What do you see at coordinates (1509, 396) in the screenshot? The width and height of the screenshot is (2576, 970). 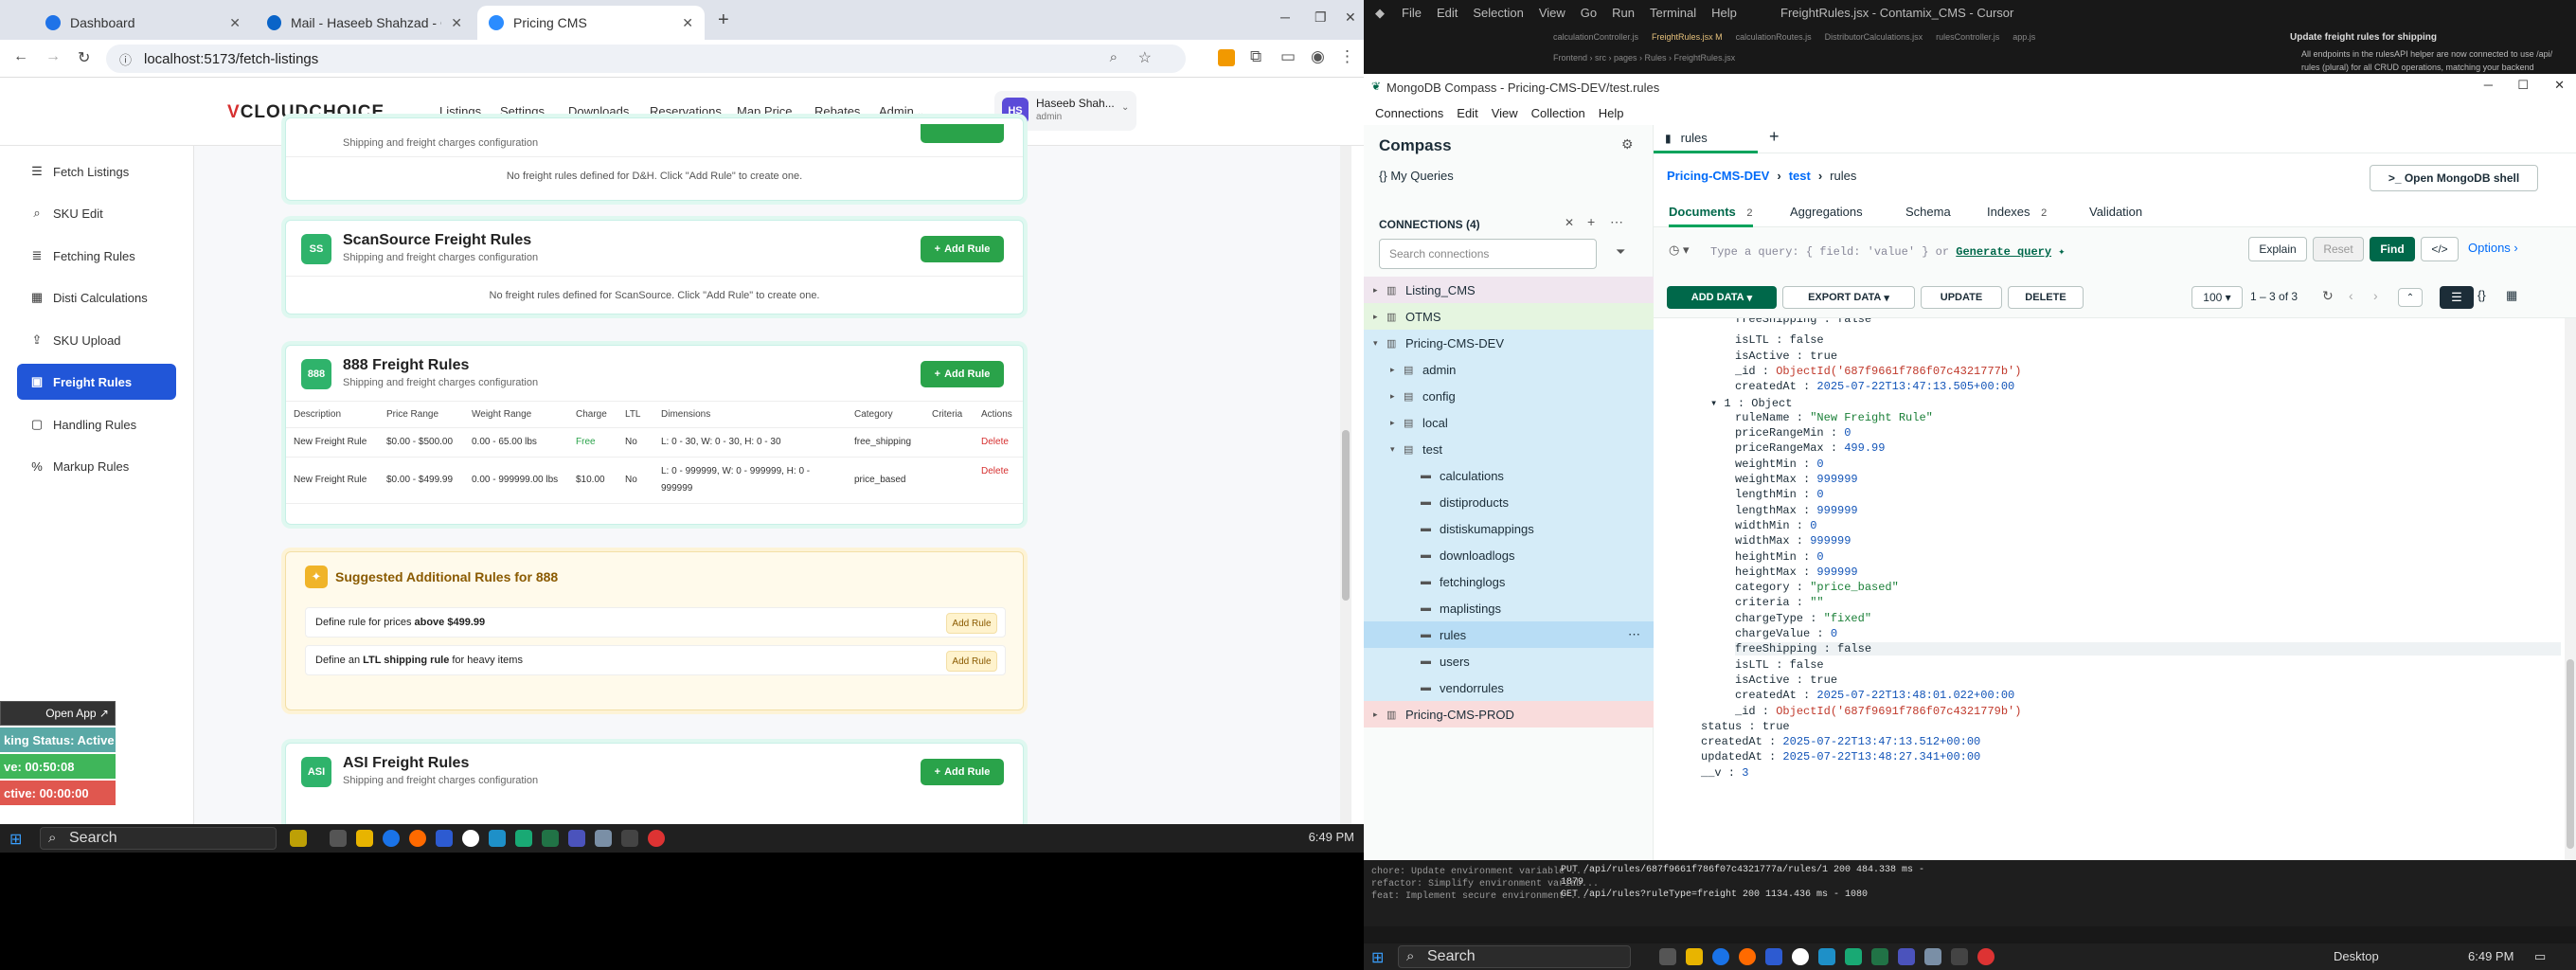 I see `tree-item: ▸ ▤ config` at bounding box center [1509, 396].